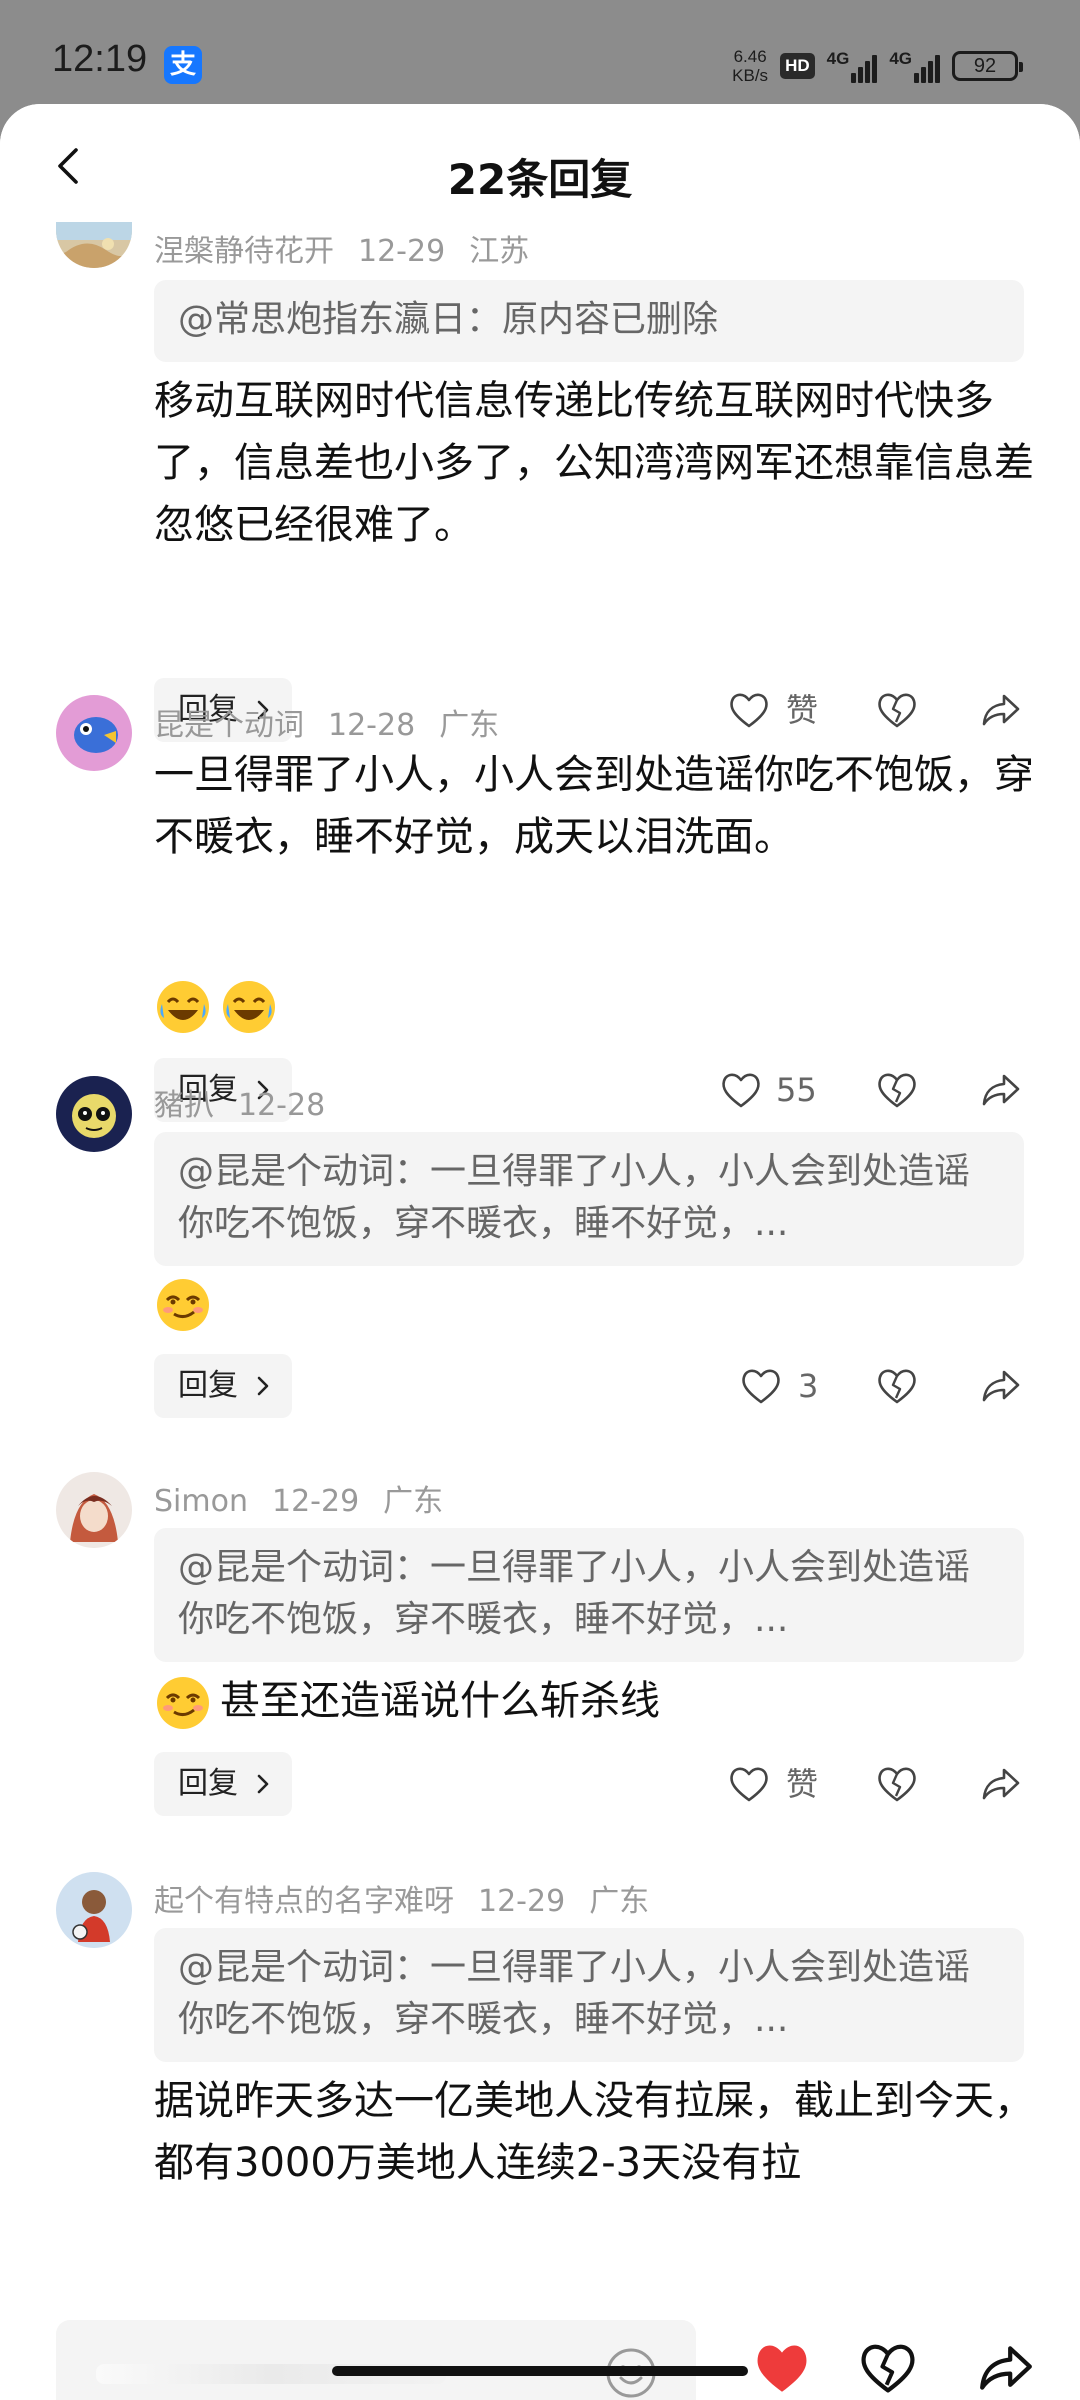 The width and height of the screenshot is (1080, 2400). What do you see at coordinates (852, 66) in the screenshot?
I see `signal-icon: 4G` at bounding box center [852, 66].